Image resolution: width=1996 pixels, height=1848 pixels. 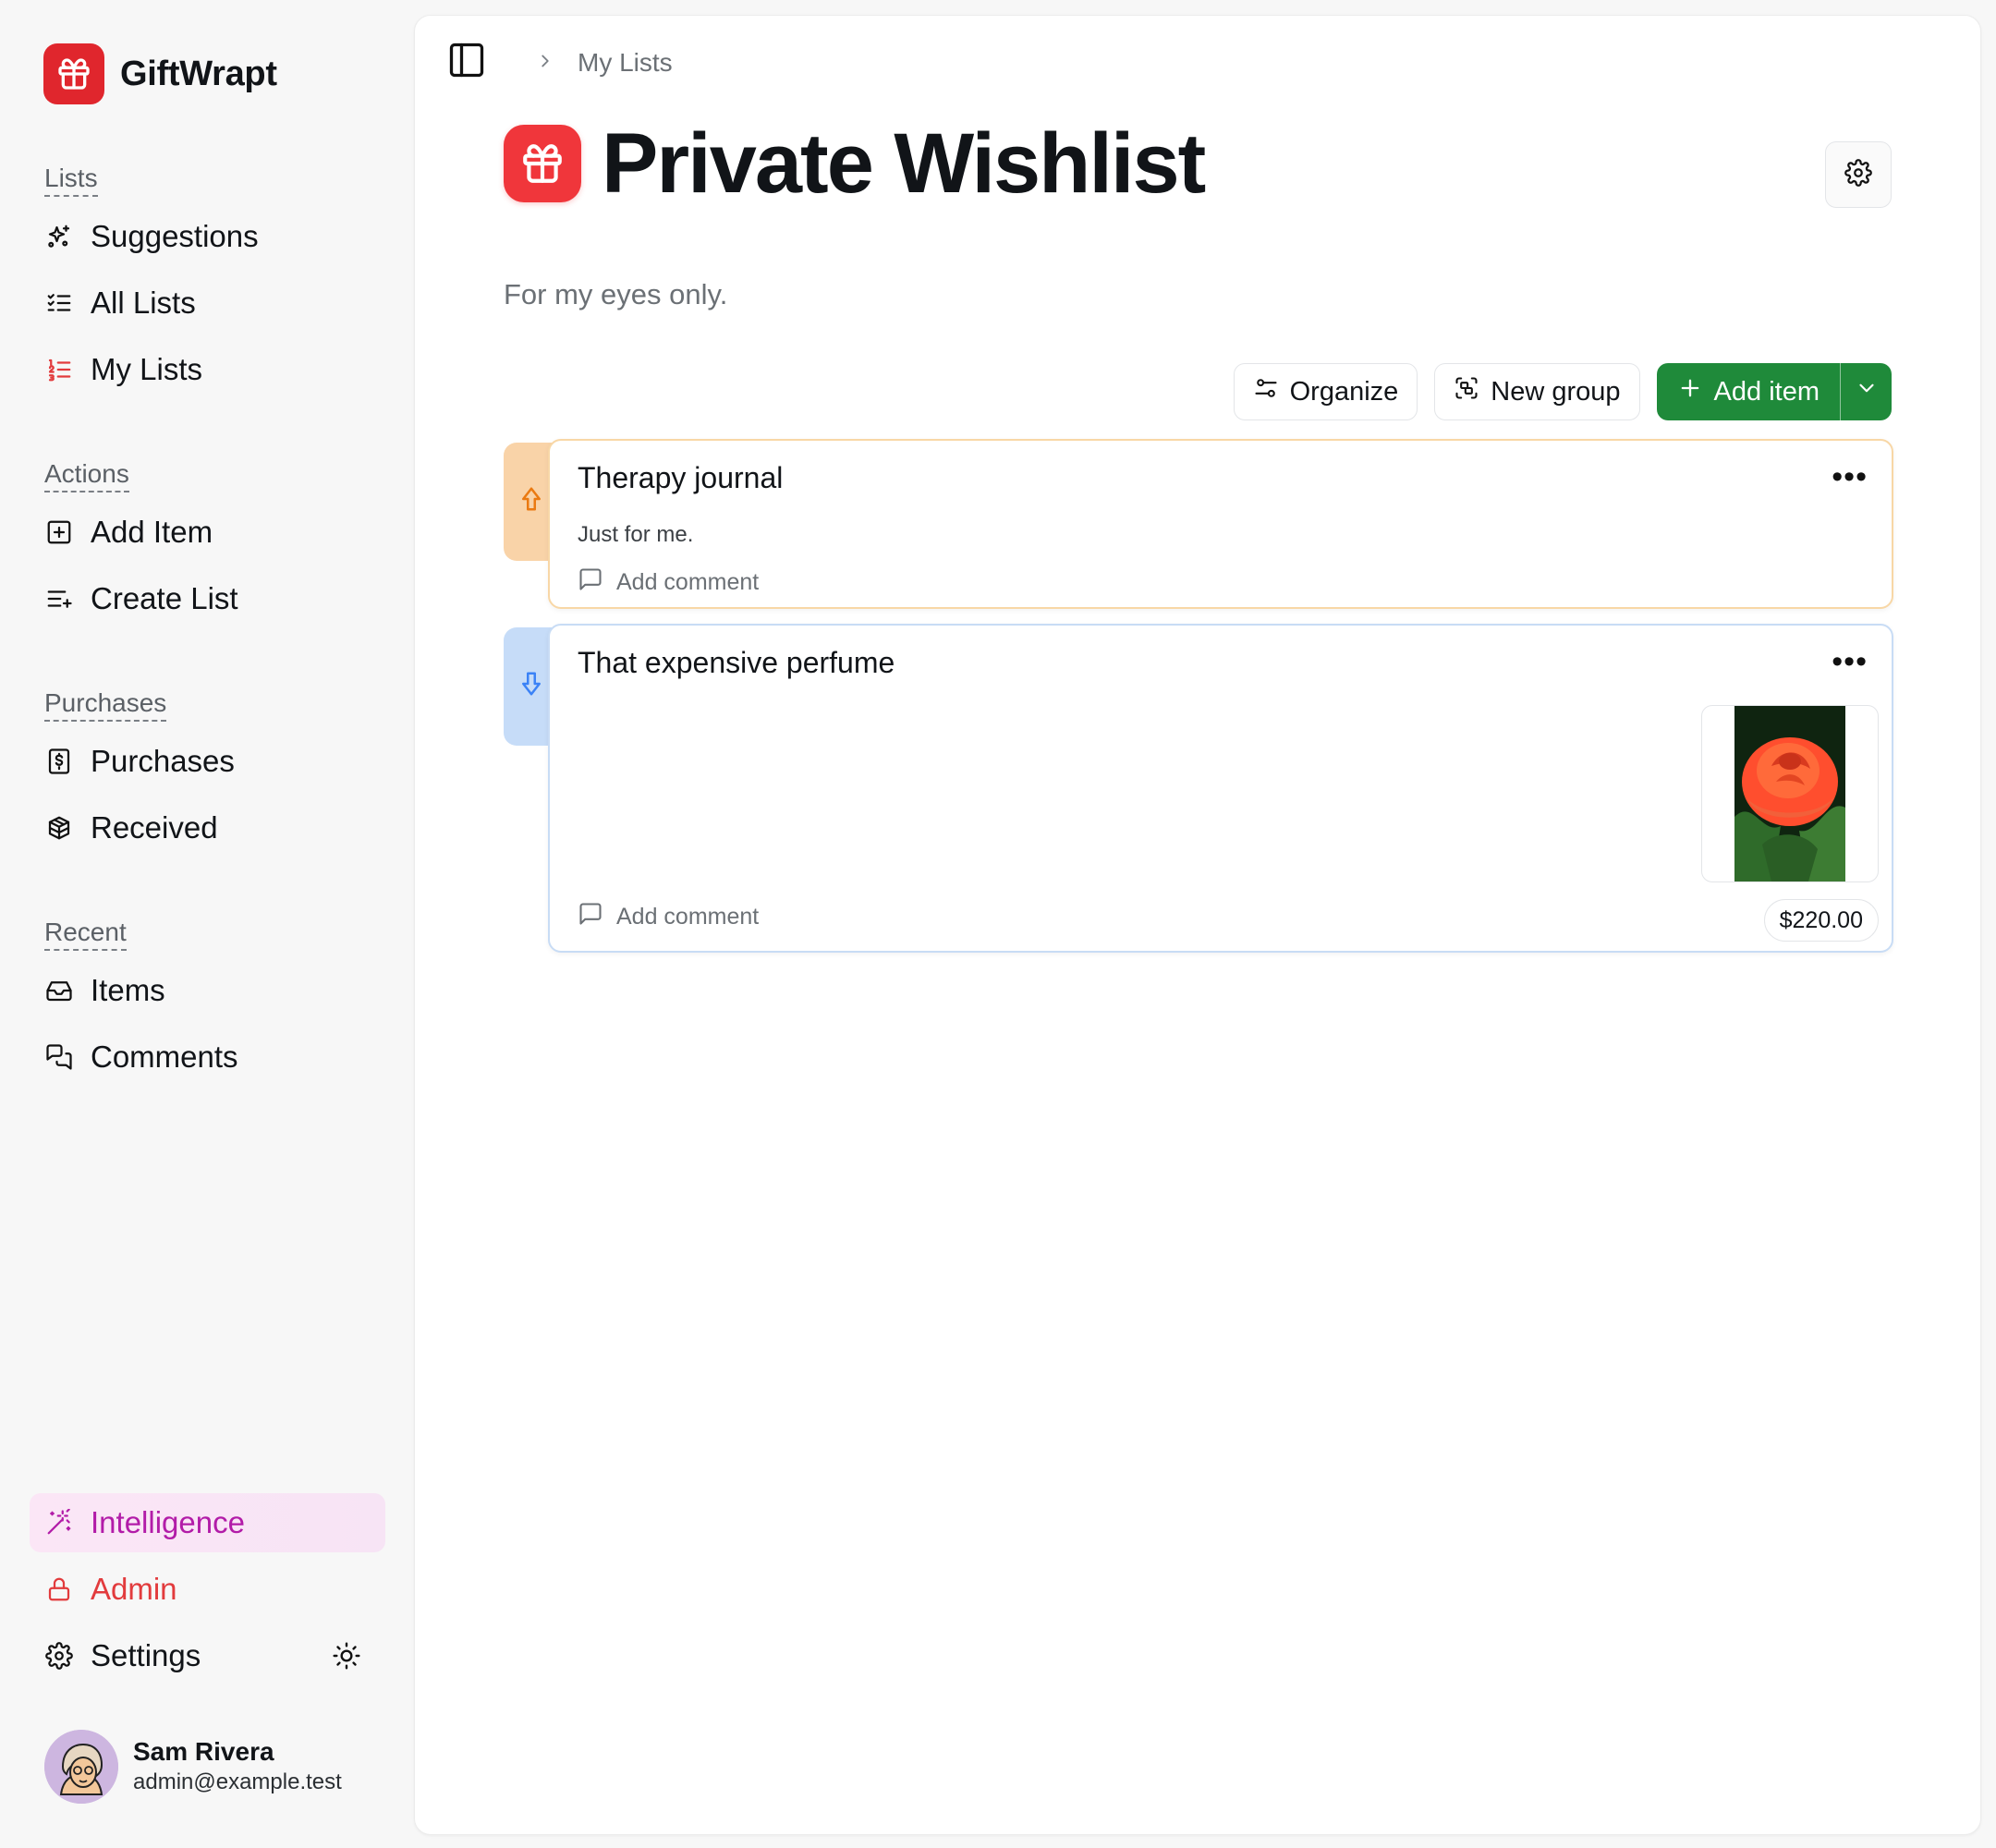 What do you see at coordinates (625, 63) in the screenshot?
I see `breadcrumb-current: My Lists` at bounding box center [625, 63].